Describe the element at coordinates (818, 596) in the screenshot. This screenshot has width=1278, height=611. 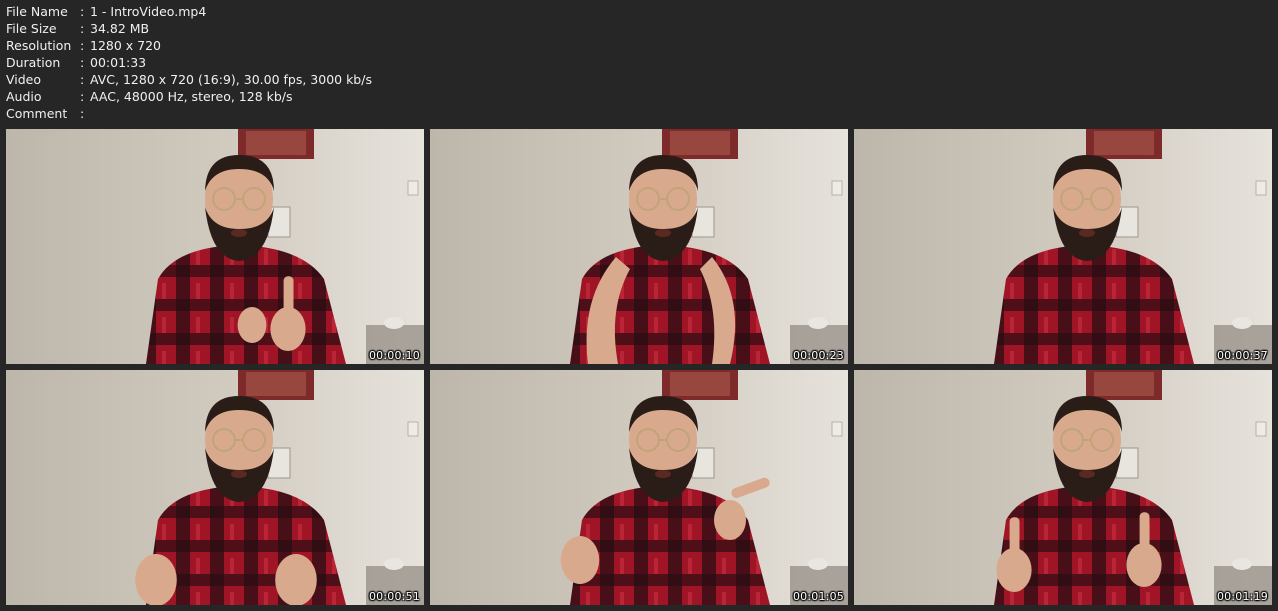
I see `thumbnail-timestamp: 00:01:05` at that location.